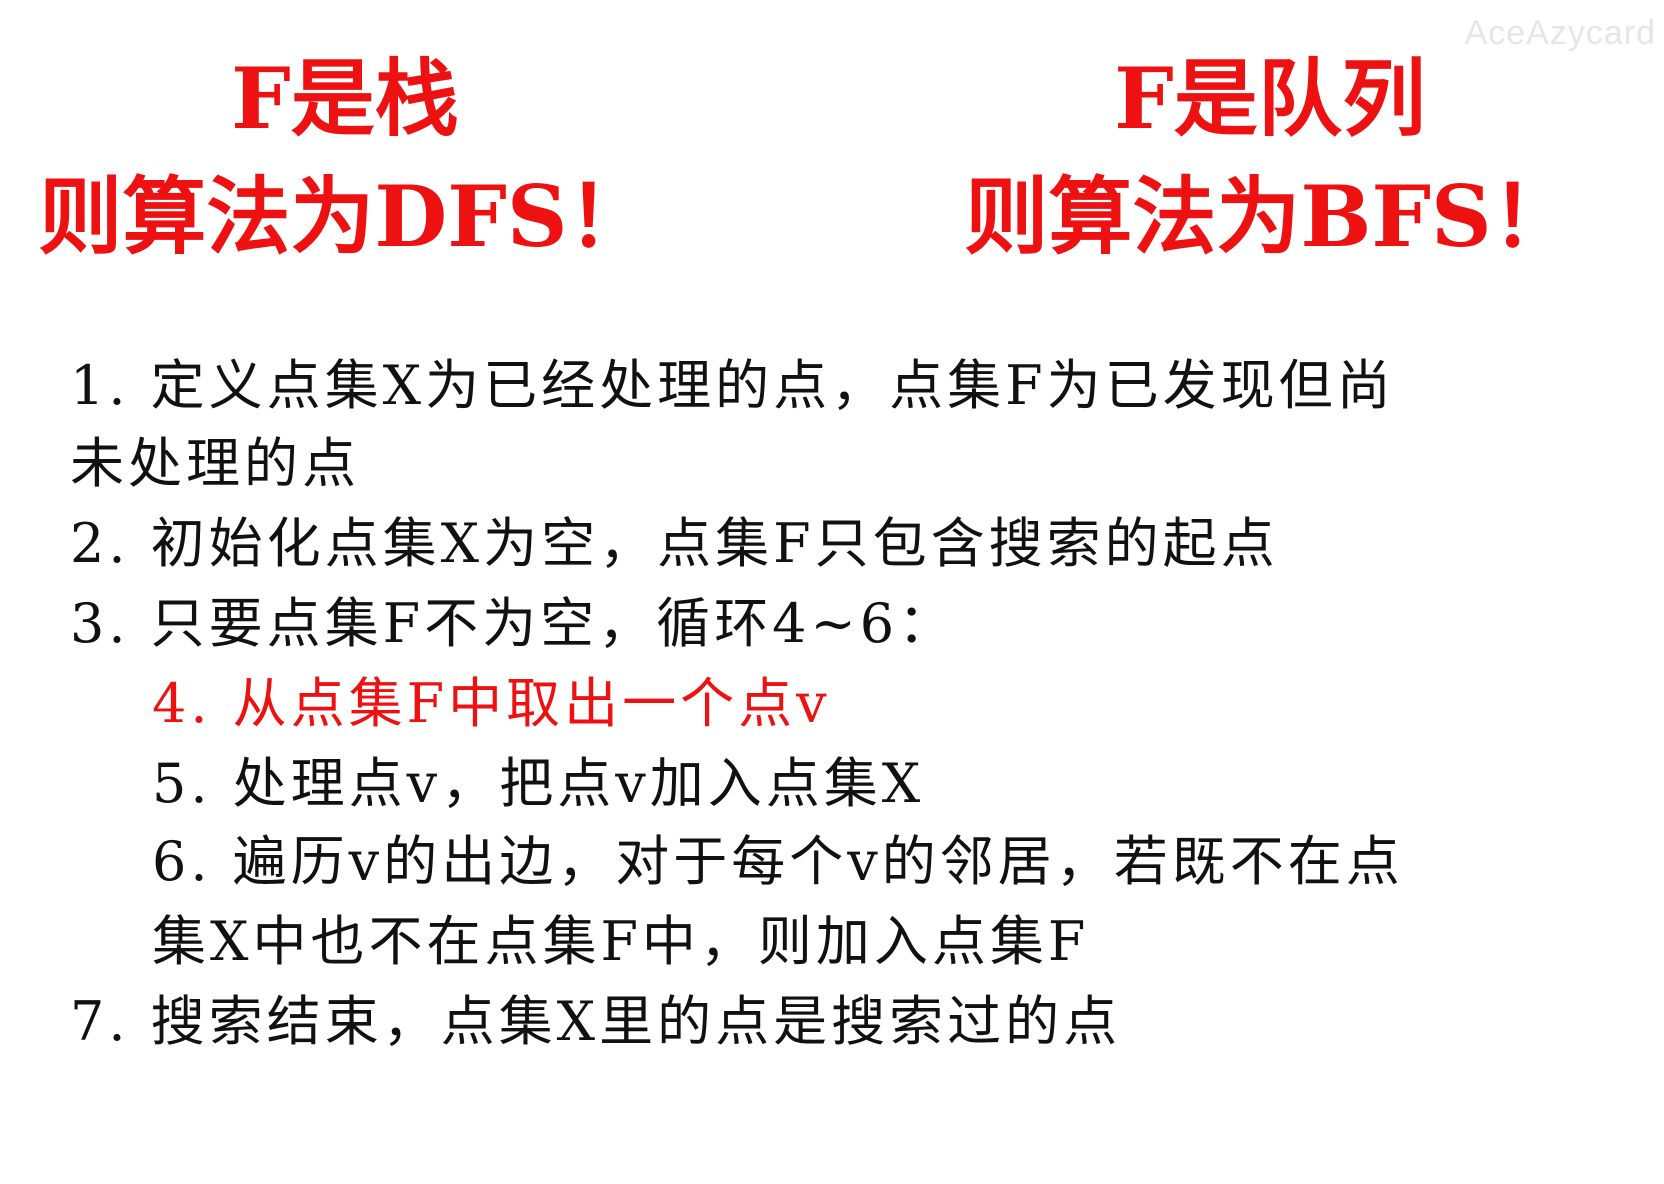 This screenshot has height=1184, width=1664. Describe the element at coordinates (538, 783) in the screenshot. I see `step-5: 5. 处理点v，把点v加入点集X` at that location.